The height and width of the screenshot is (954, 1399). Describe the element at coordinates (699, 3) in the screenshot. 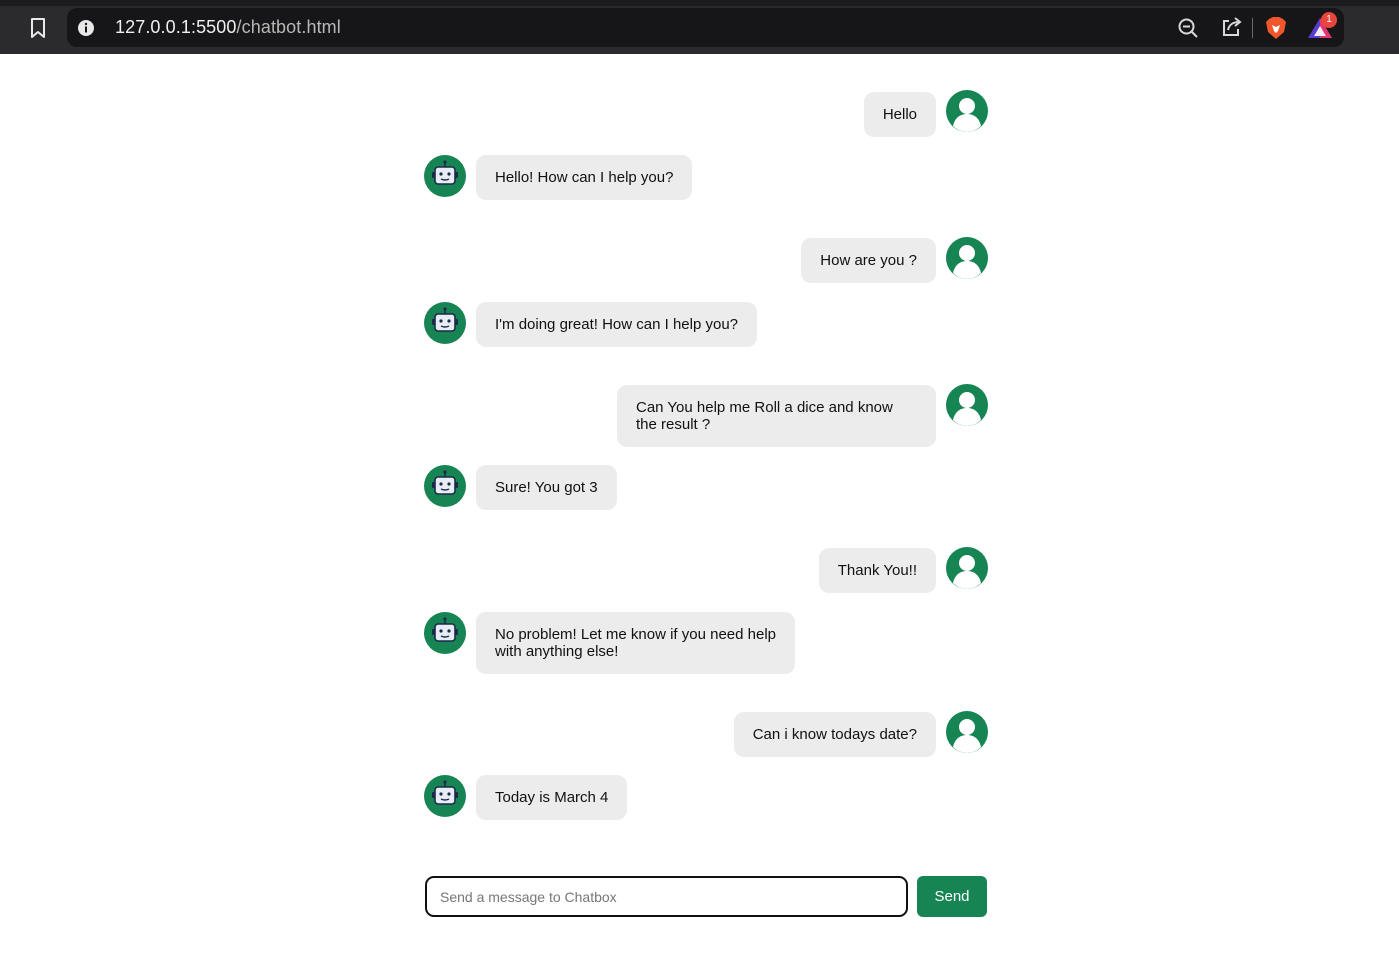

I see `tab-strip-edge` at that location.